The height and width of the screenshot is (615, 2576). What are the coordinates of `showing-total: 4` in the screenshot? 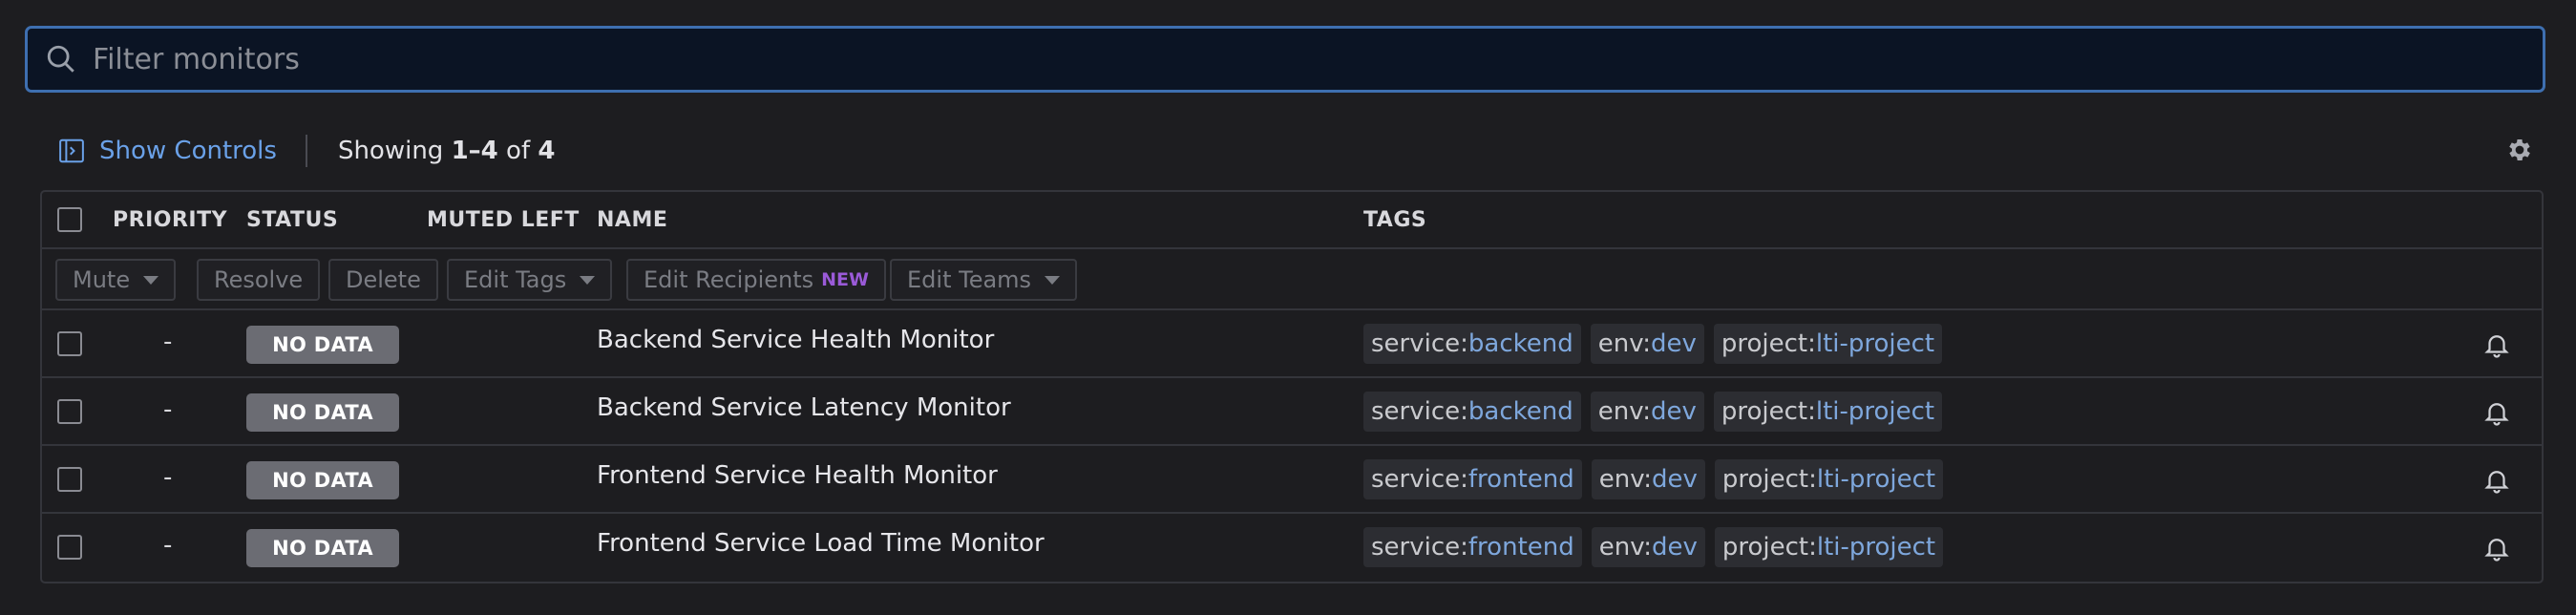 It's located at (547, 151).